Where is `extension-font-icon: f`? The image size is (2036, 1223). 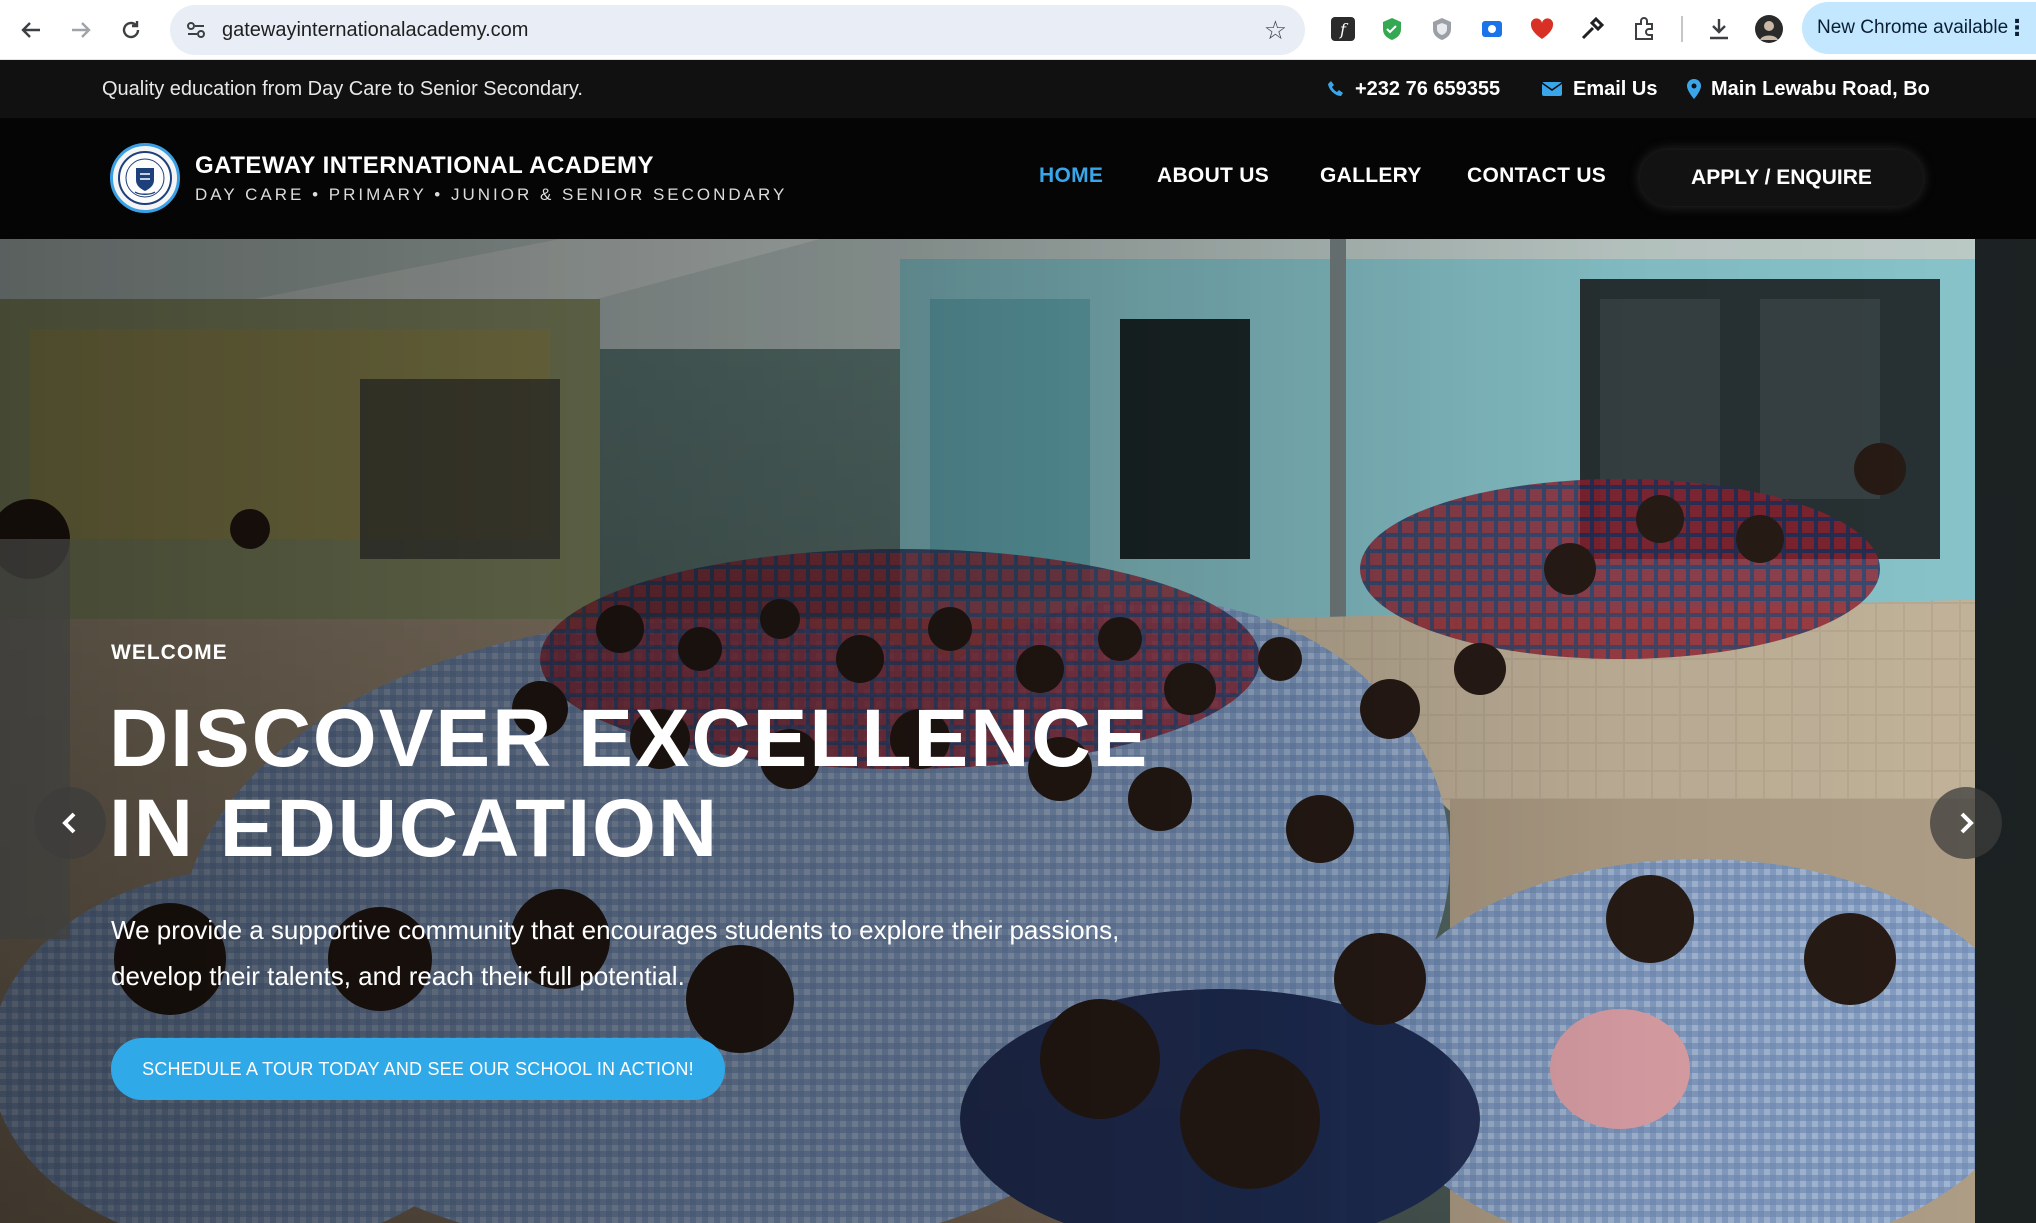
extension-font-icon: f is located at coordinates (1343, 29).